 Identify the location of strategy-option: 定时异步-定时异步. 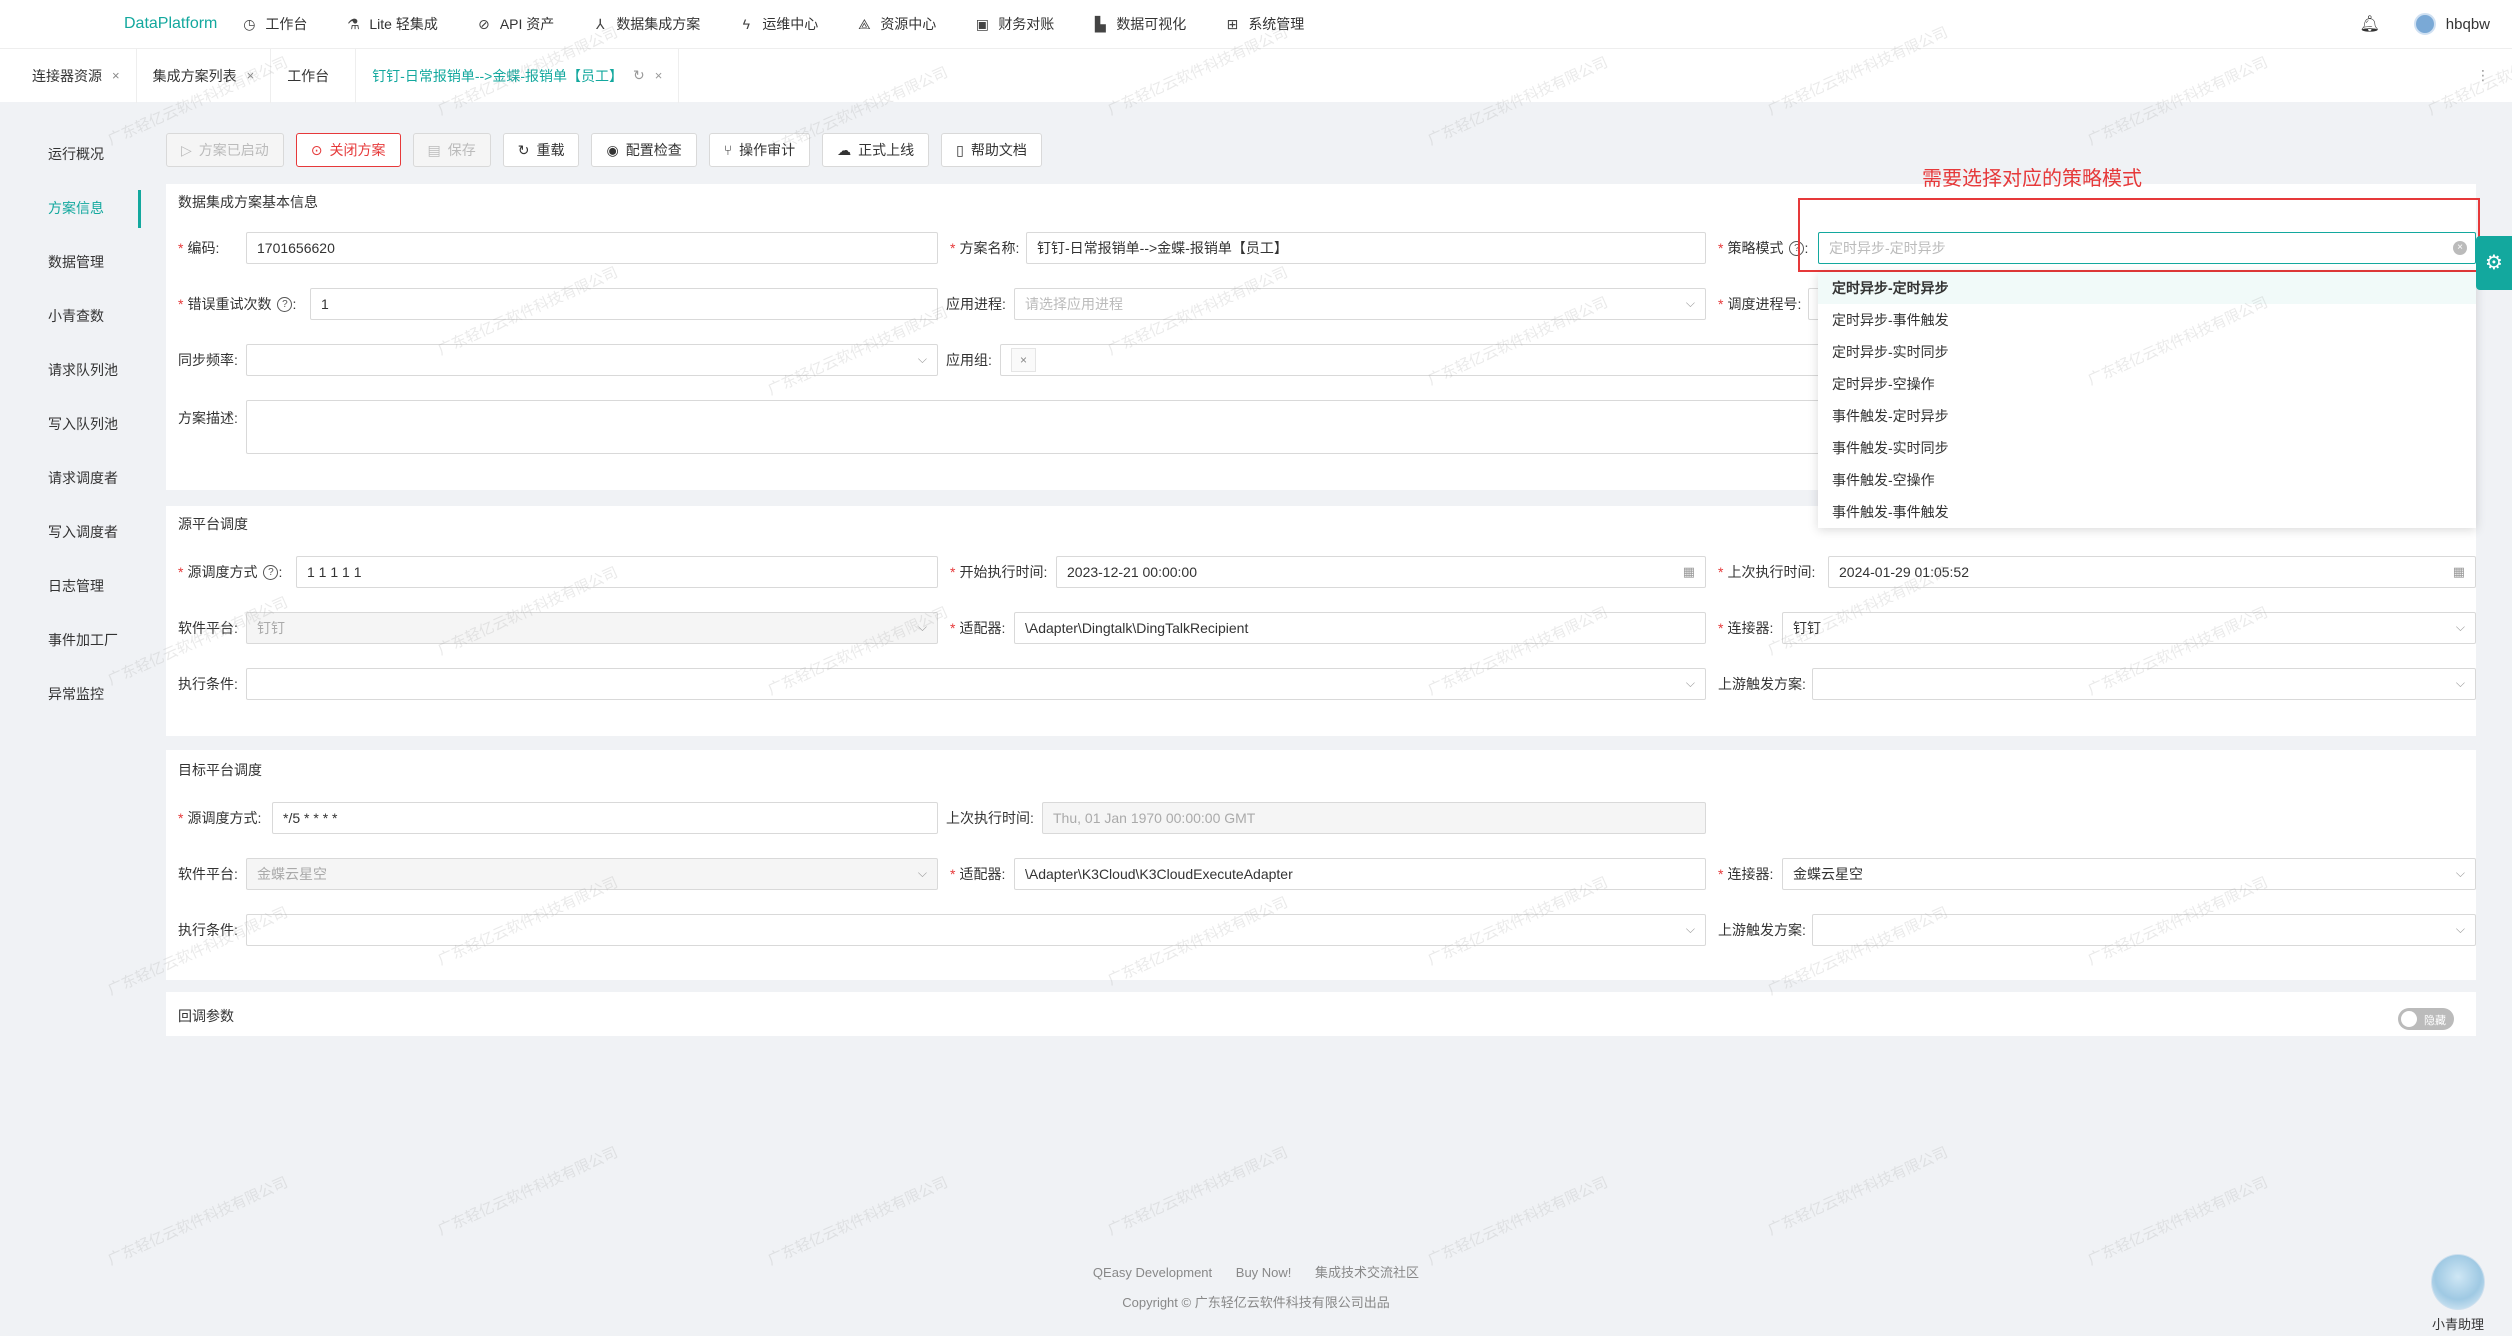
(2147, 288).